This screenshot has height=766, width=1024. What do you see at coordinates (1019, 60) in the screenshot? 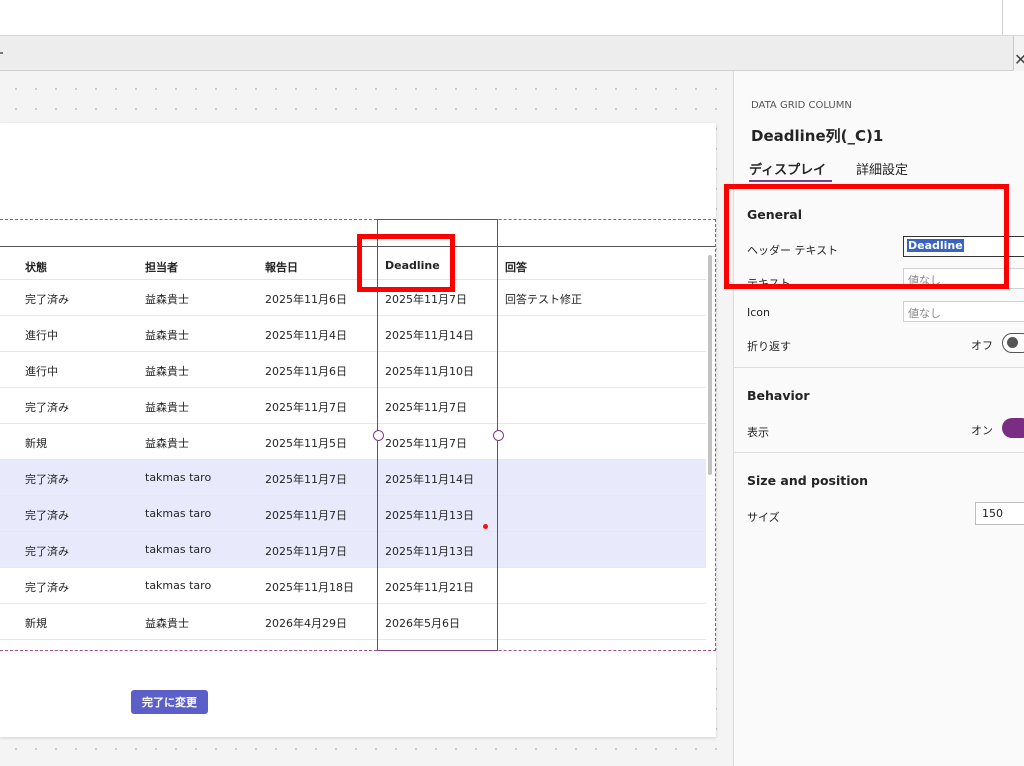
I see `close-icon: ✕` at bounding box center [1019, 60].